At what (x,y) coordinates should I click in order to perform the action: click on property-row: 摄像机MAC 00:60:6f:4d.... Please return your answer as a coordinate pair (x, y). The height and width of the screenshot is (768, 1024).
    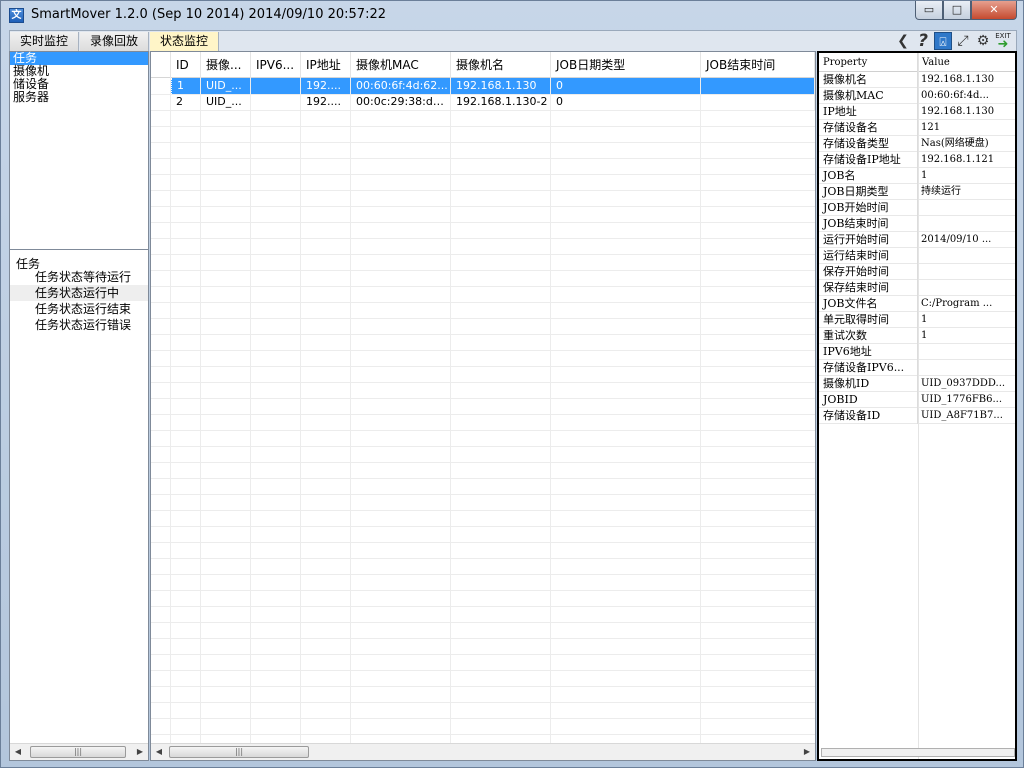
    Looking at the image, I should click on (917, 96).